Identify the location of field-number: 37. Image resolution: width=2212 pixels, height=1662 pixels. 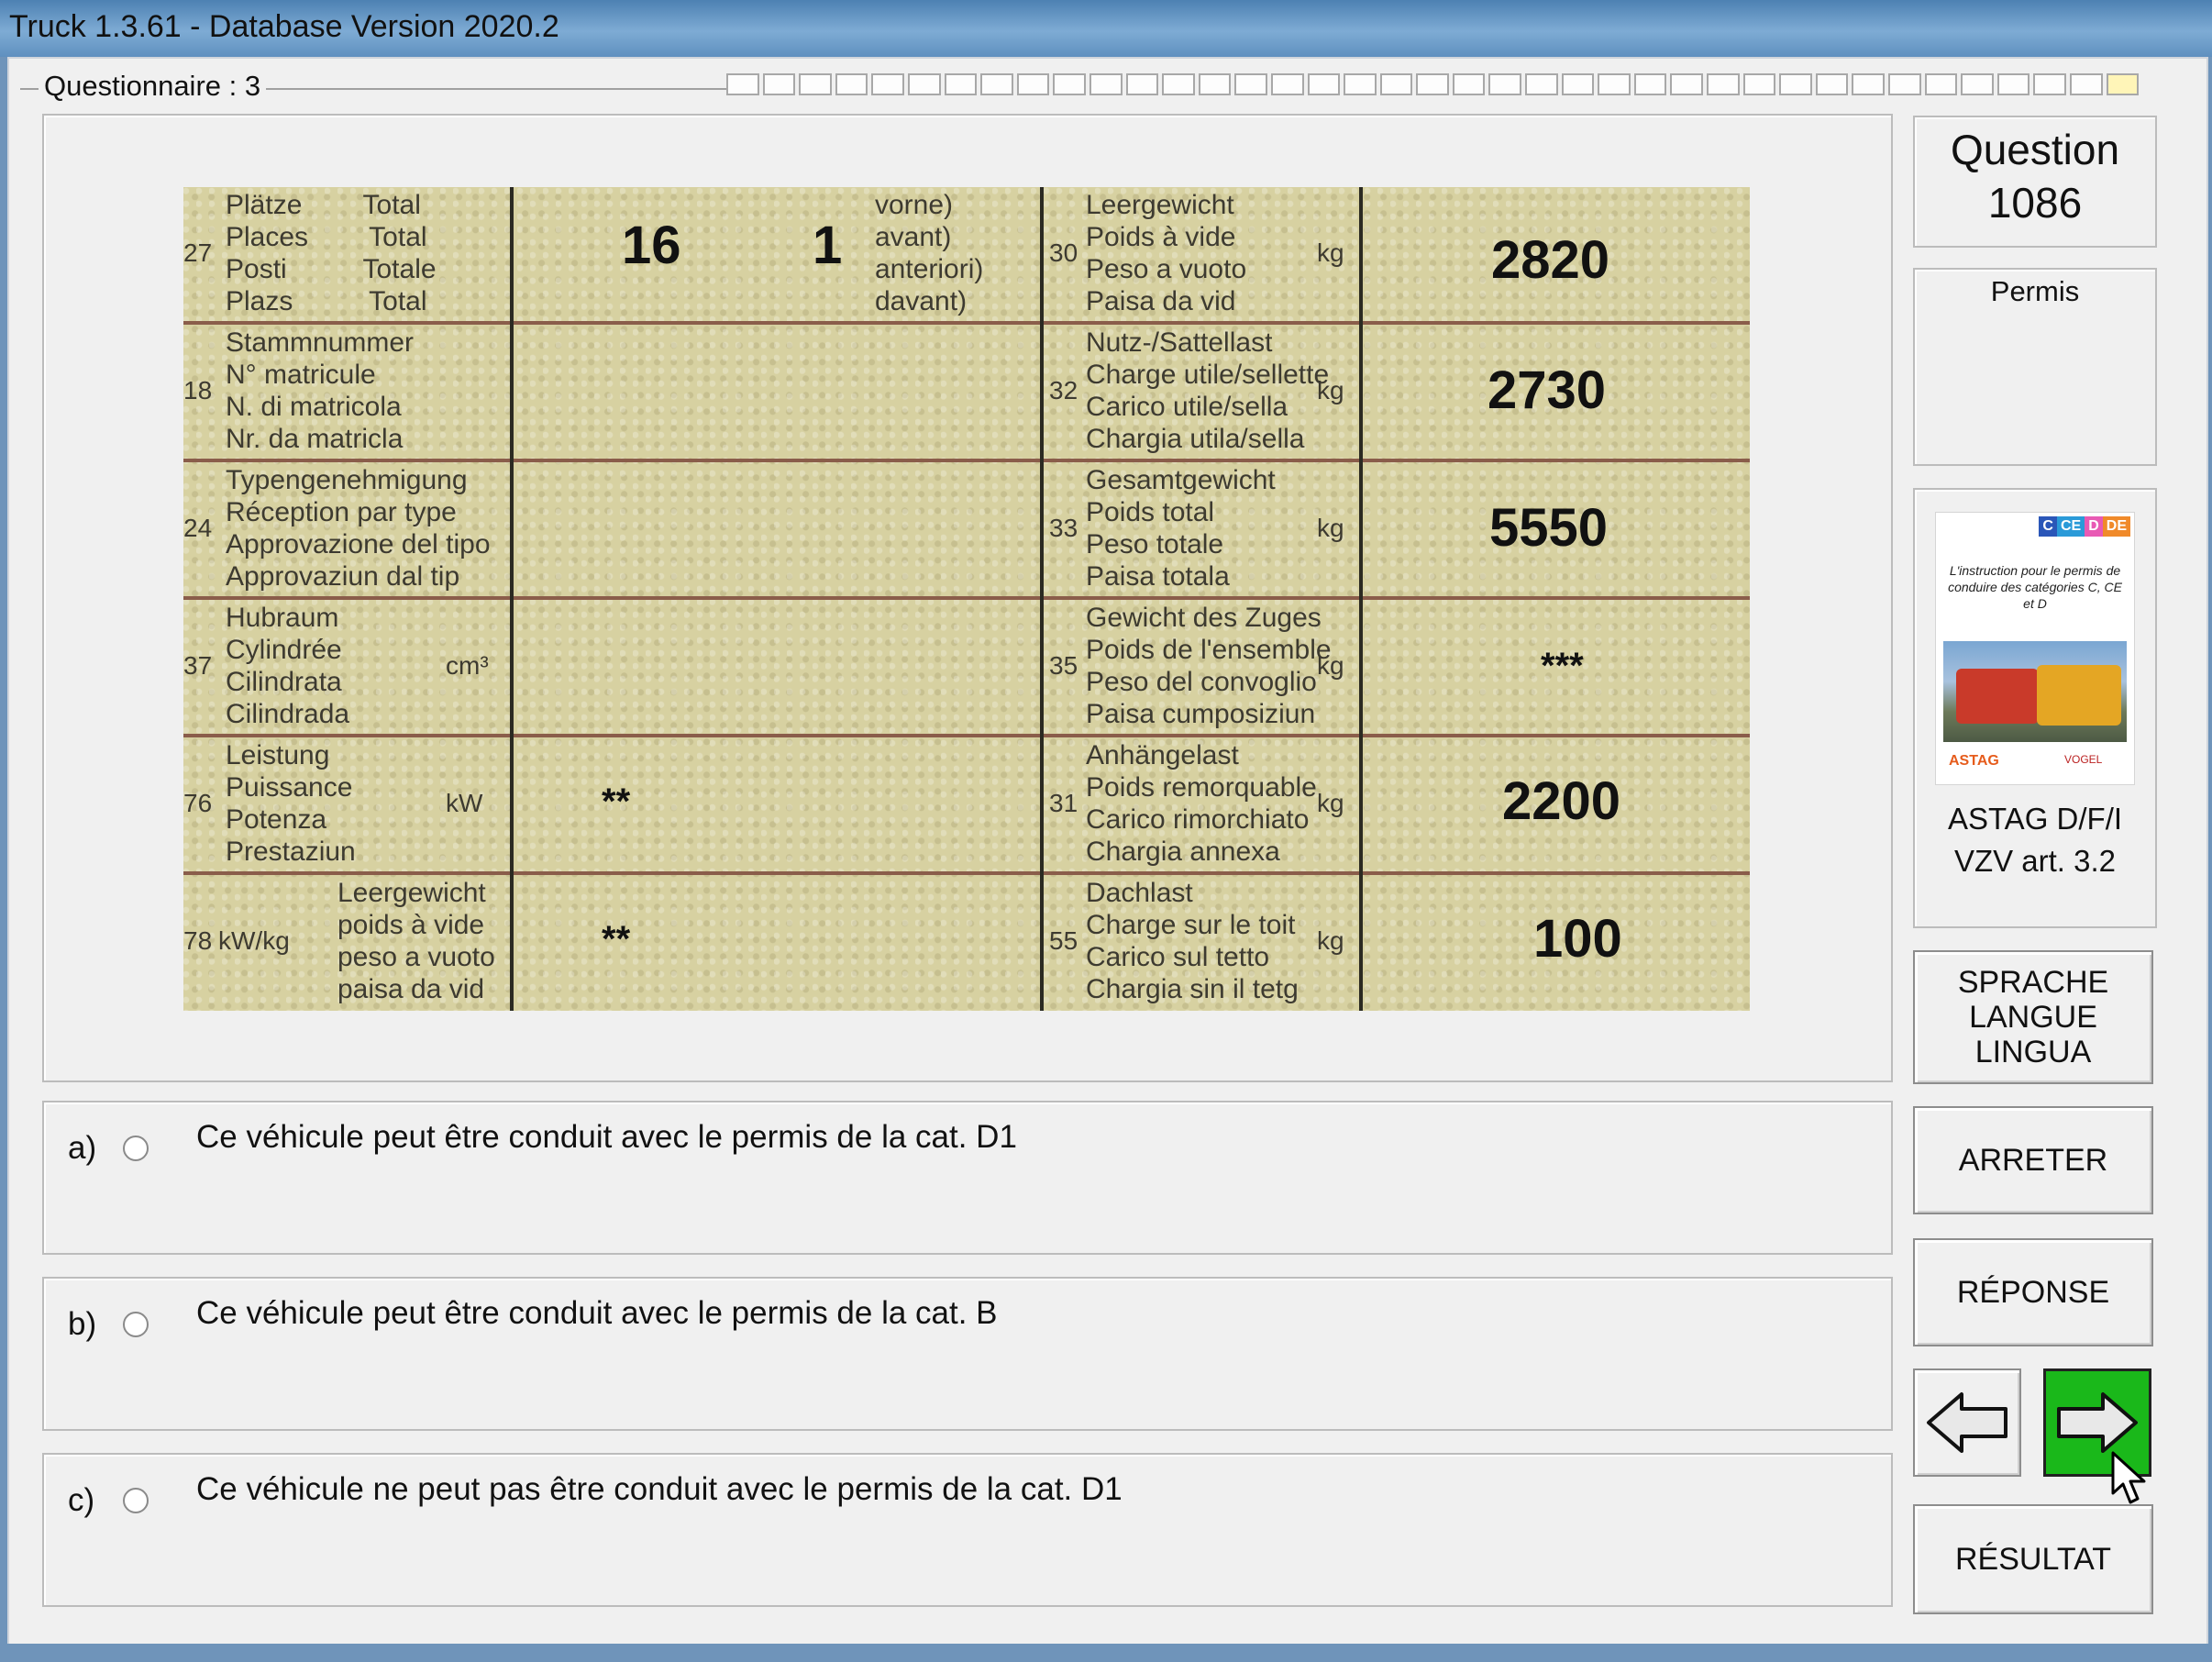
(198, 665).